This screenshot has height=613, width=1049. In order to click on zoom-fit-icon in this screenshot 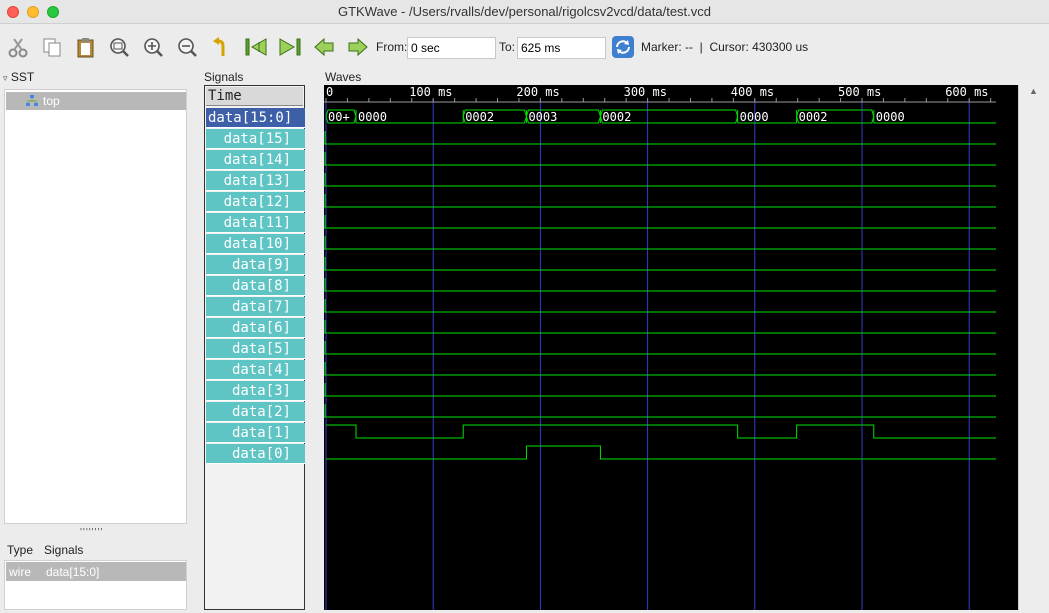, I will do `click(119, 47)`.